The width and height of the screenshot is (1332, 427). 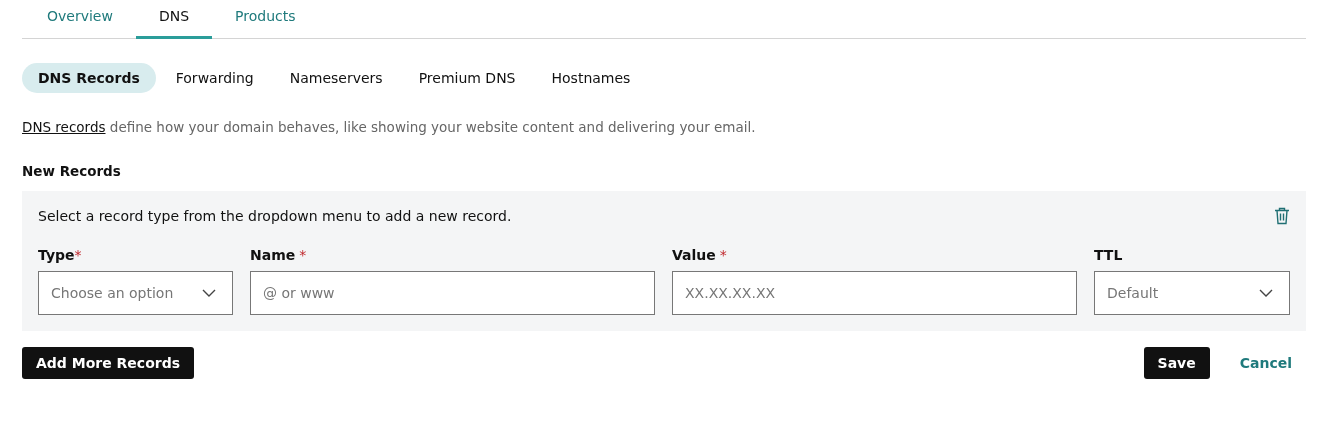 What do you see at coordinates (336, 78) in the screenshot?
I see `subtab: Nameservers` at bounding box center [336, 78].